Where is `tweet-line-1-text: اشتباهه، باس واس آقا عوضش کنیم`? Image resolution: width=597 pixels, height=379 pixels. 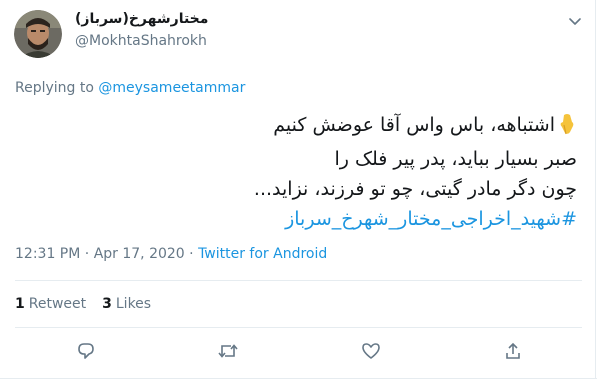
tweet-line-1-text: اشتباهه، باس واس آقا عوضش کنیم is located at coordinates (414, 125).